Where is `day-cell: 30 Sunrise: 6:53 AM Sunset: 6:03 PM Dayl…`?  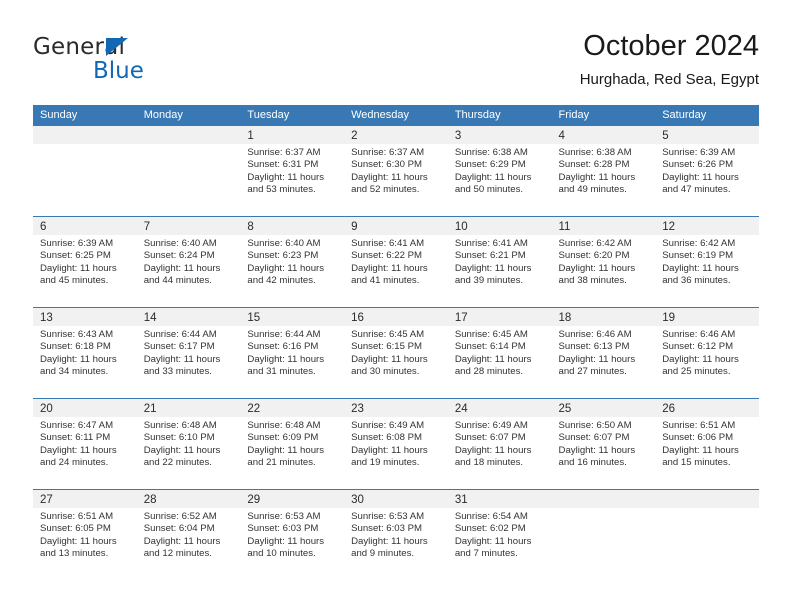 day-cell: 30 Sunrise: 6:53 AM Sunset: 6:03 PM Dayl… is located at coordinates (396, 535).